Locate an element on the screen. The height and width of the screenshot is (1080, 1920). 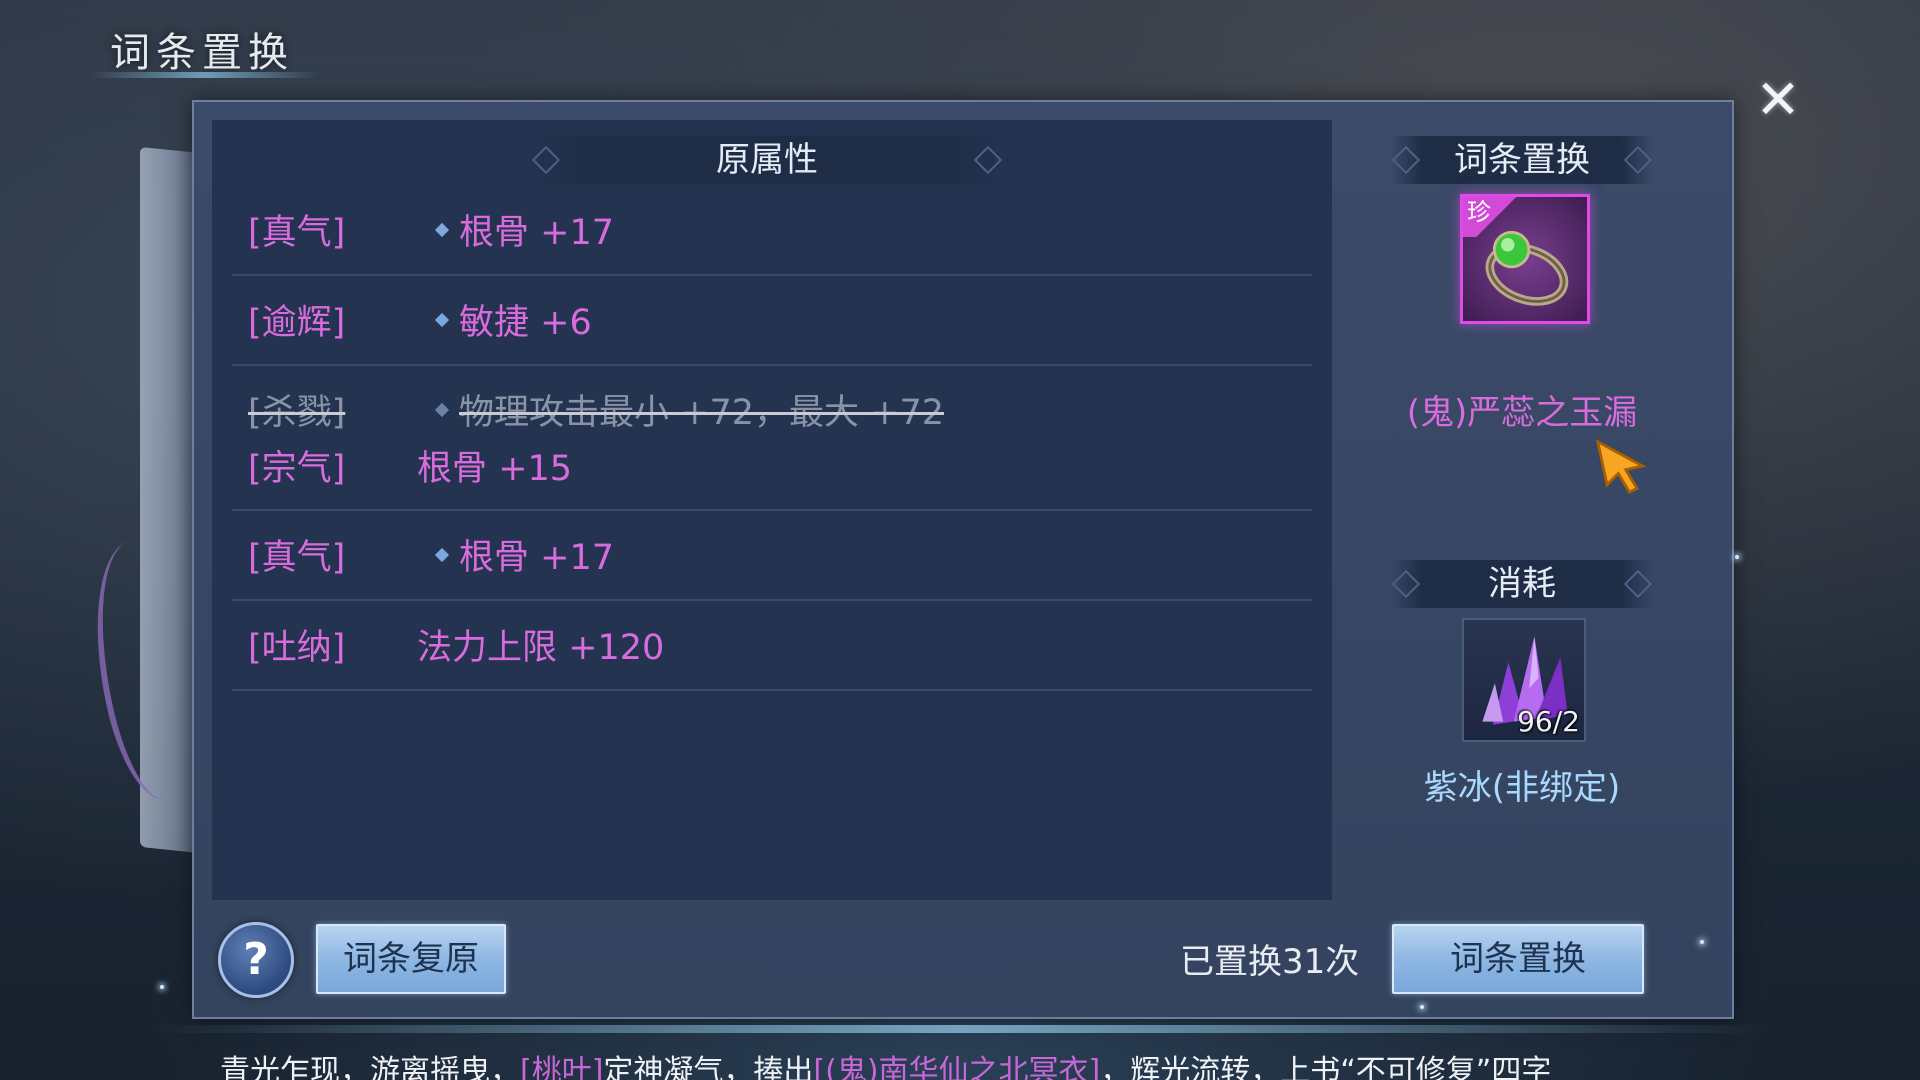
title-underline is located at coordinates (205, 75).